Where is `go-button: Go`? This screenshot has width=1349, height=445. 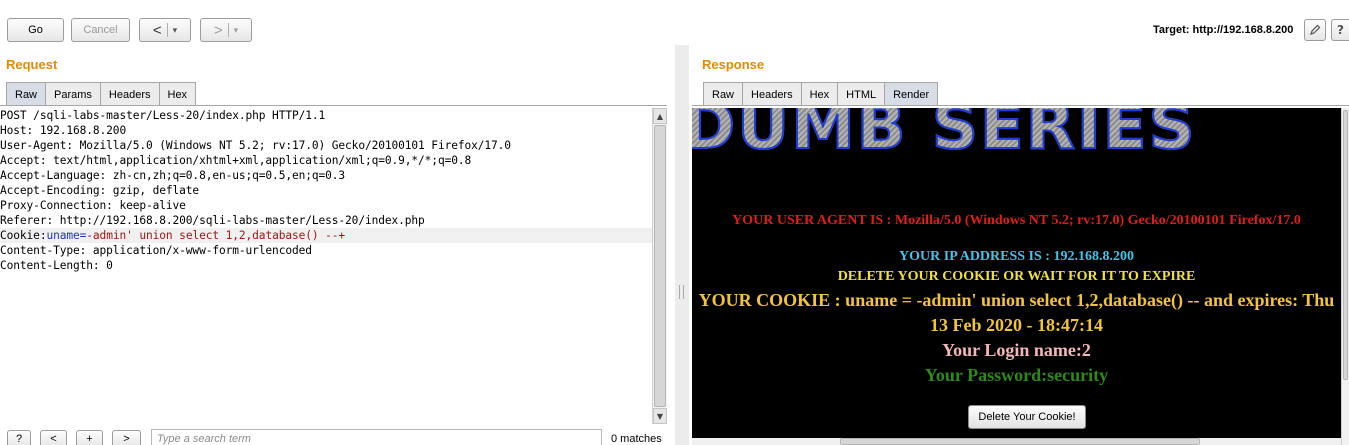 go-button: Go is located at coordinates (35, 30).